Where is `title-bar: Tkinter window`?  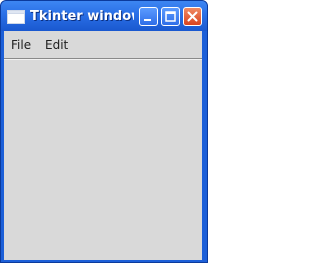 title-bar: Tkinter window is located at coordinates (104, 16).